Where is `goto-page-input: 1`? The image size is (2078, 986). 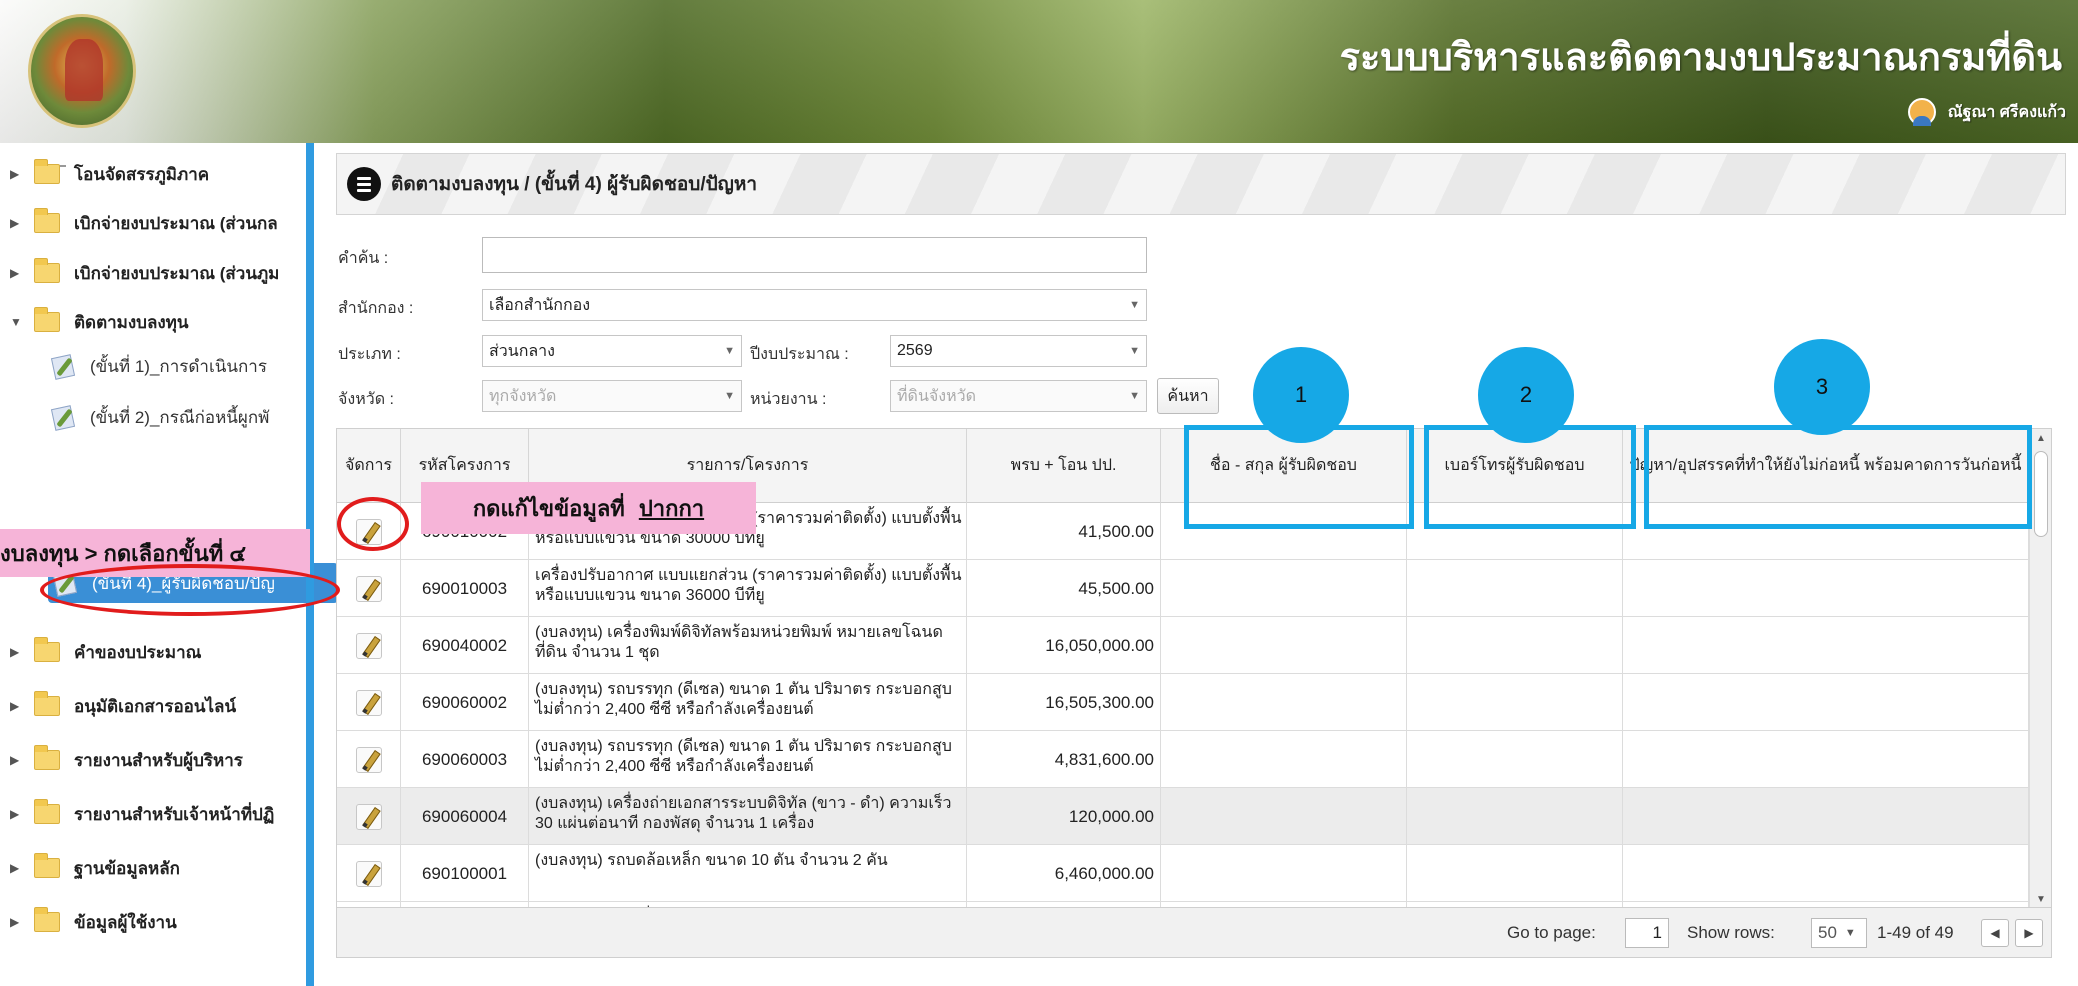 goto-page-input: 1 is located at coordinates (1647, 933).